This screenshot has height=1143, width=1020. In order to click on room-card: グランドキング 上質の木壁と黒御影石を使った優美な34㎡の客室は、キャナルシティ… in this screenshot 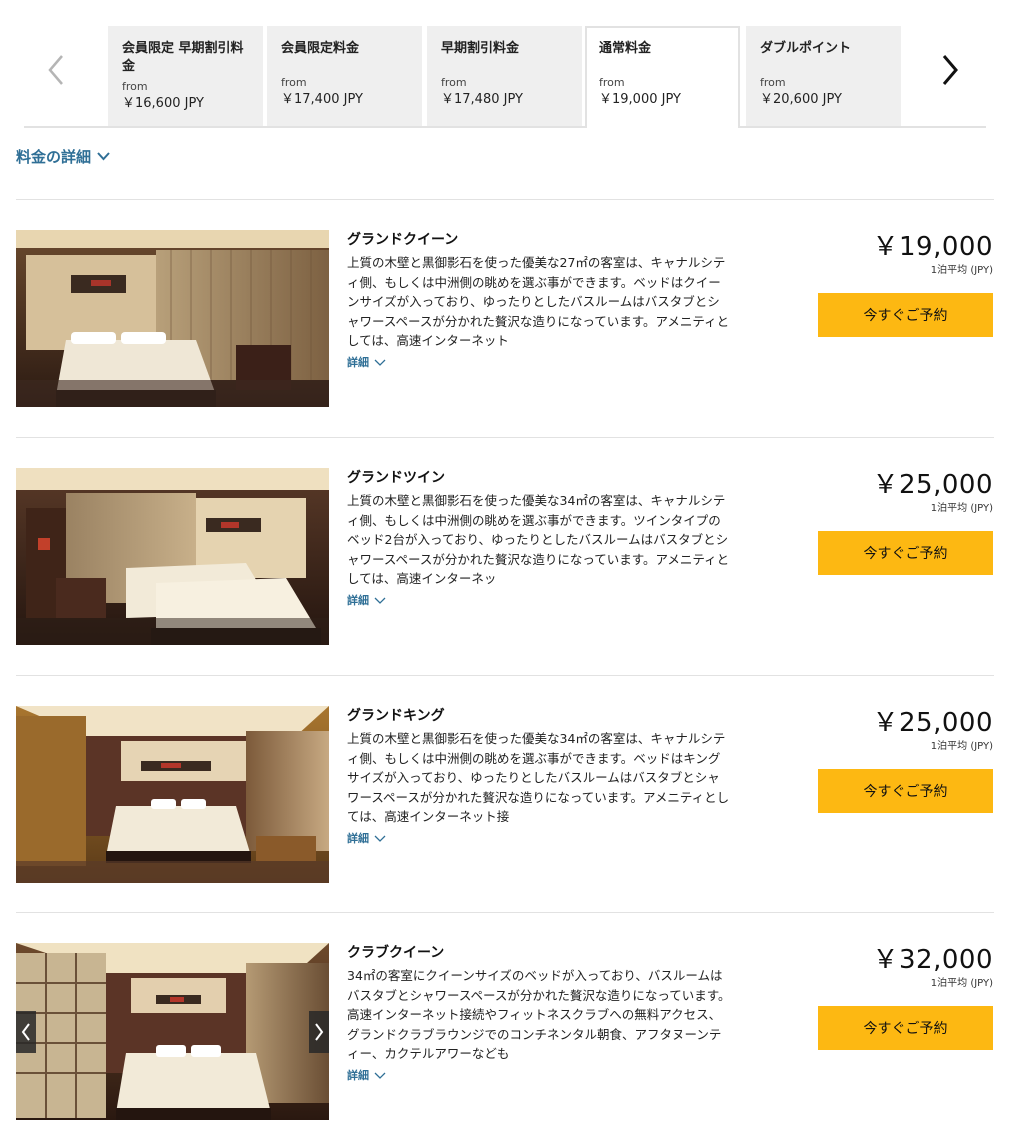, I will do `click(505, 795)`.